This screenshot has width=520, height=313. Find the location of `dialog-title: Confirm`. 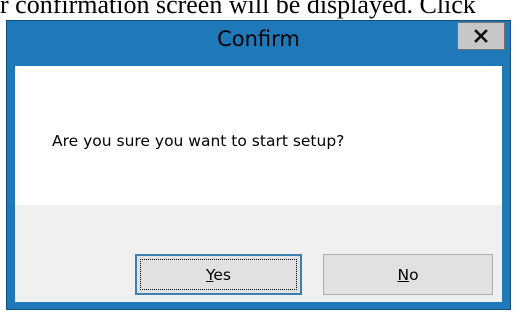

dialog-title: Confirm is located at coordinates (258, 39).